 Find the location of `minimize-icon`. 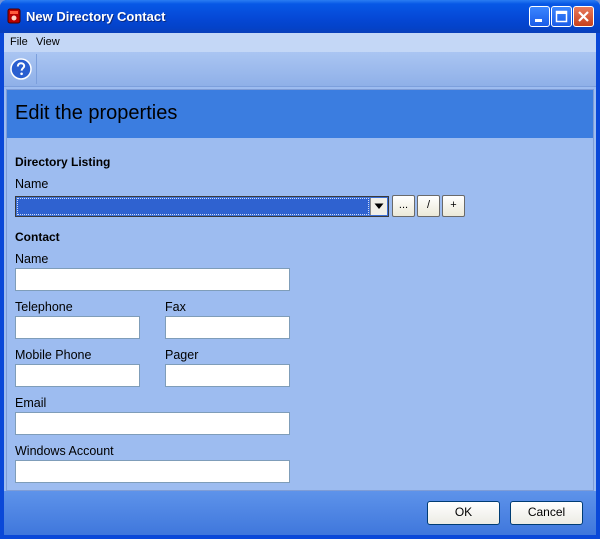

minimize-icon is located at coordinates (538, 20).